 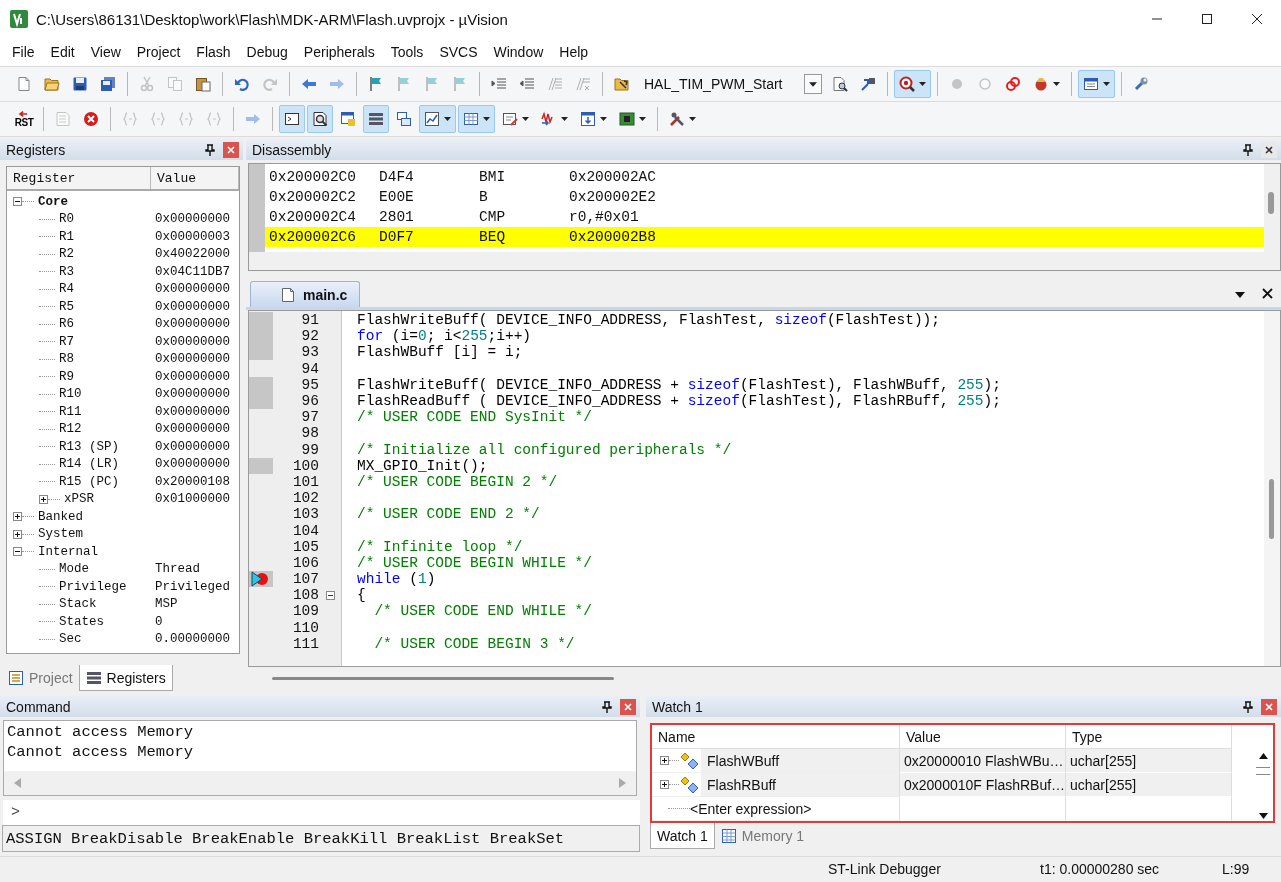 I want to click on line-number: 95, so click(x=309, y=384).